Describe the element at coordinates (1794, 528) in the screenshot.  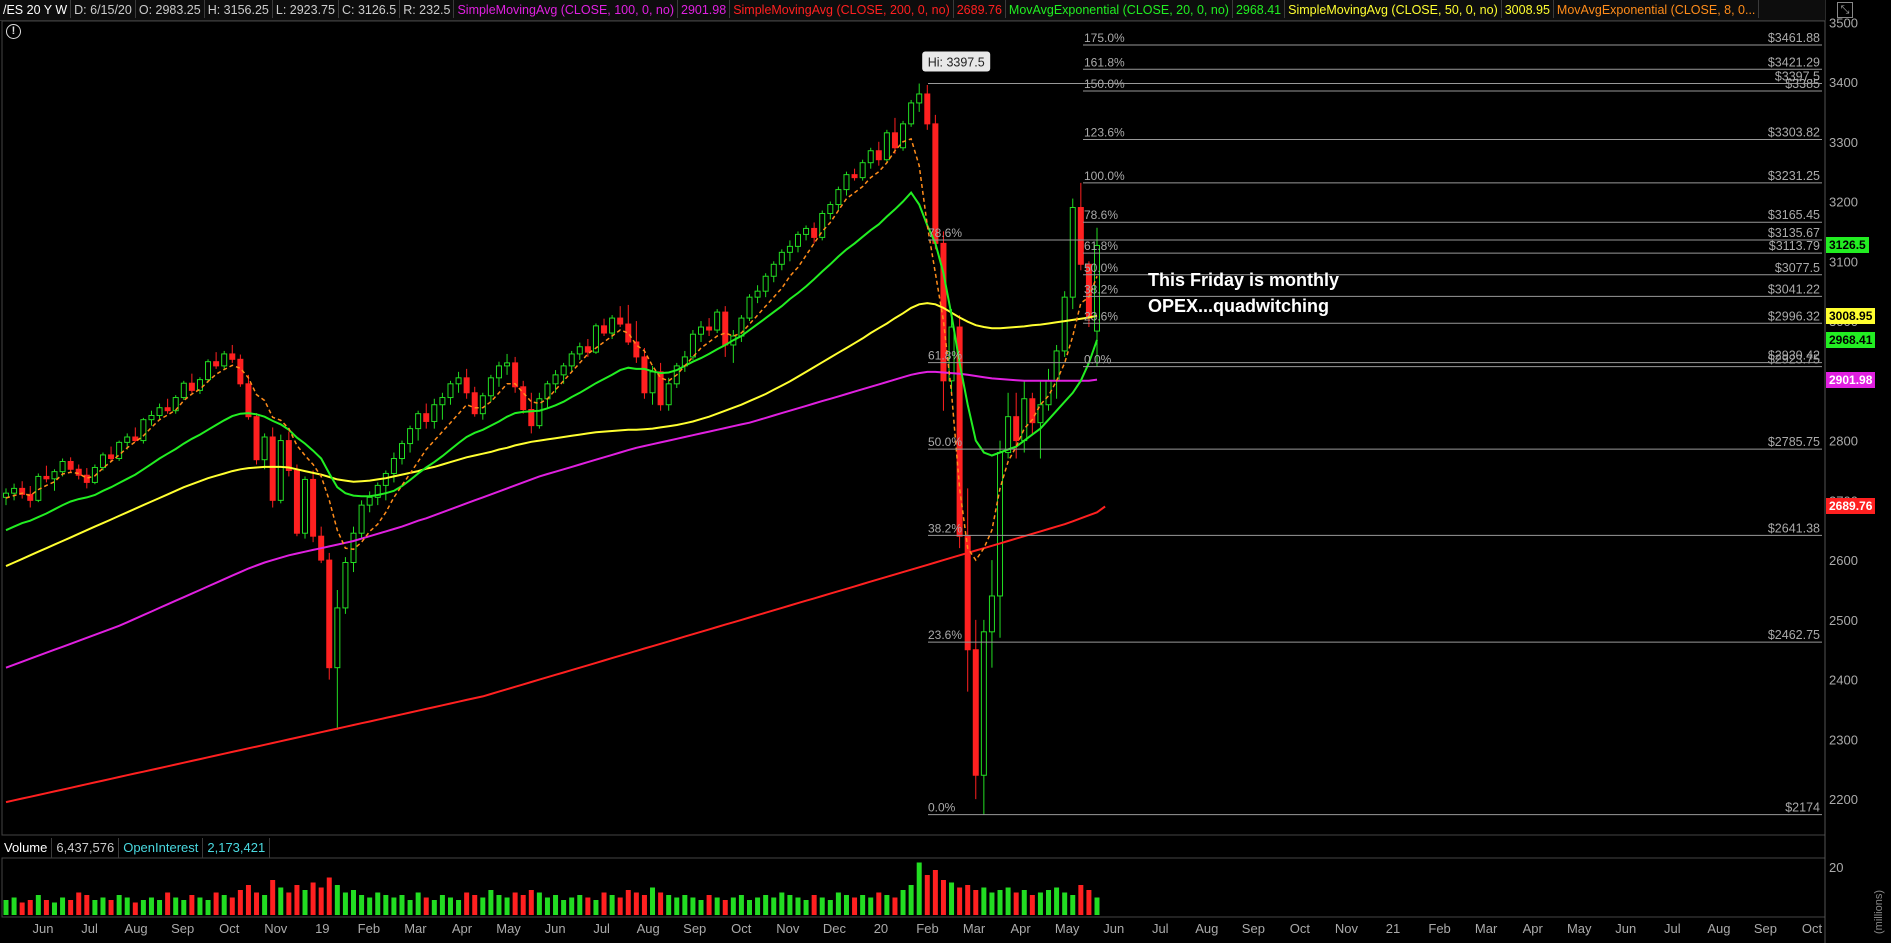
I see `fib-price-label: $2641.38` at that location.